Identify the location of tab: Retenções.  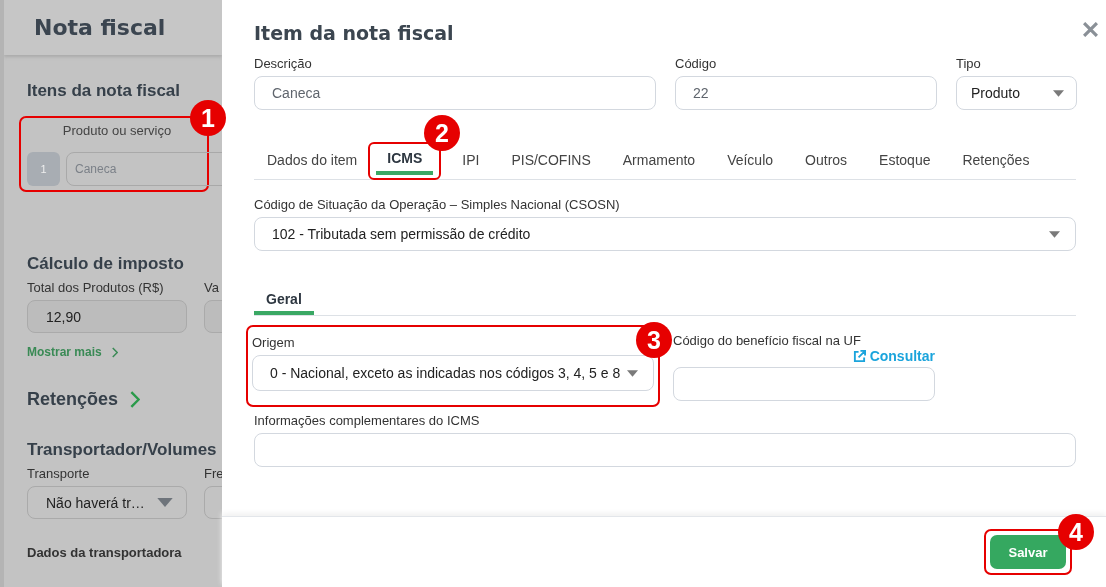
(996, 164).